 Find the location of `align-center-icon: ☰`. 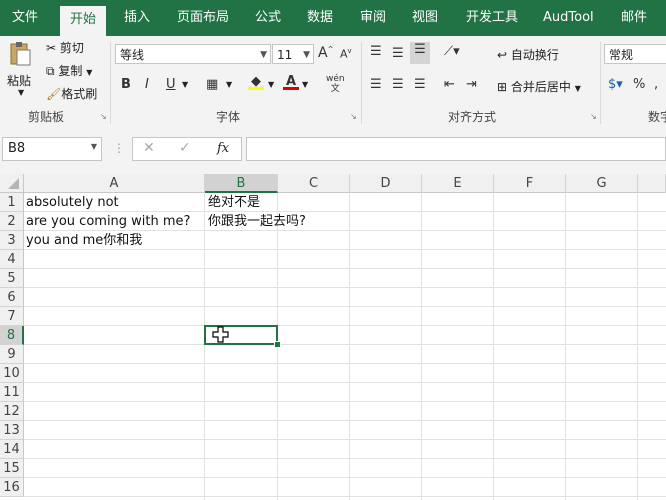

align-center-icon: ☰ is located at coordinates (398, 84).